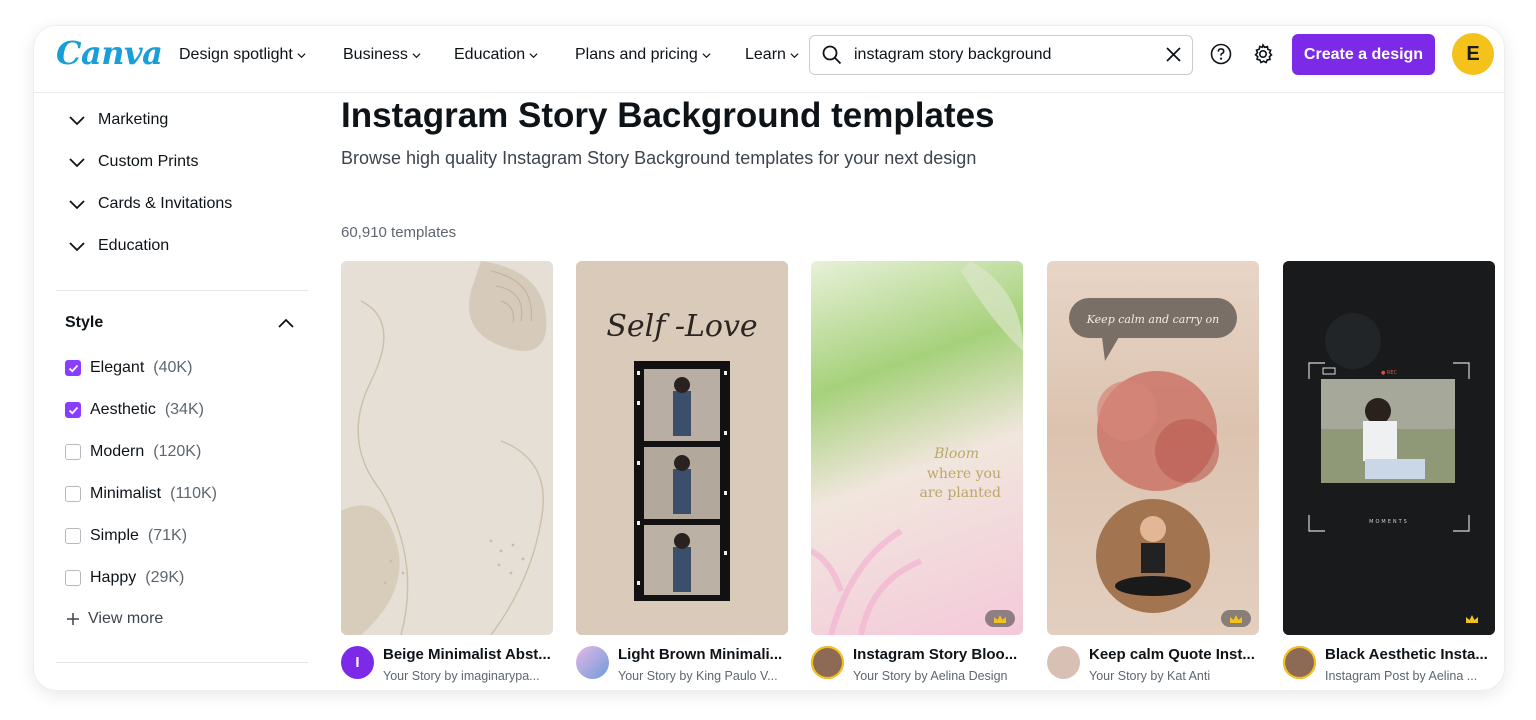 The width and height of the screenshot is (1536, 720). Describe the element at coordinates (1363, 54) in the screenshot. I see `create-design-button: Create a design` at that location.